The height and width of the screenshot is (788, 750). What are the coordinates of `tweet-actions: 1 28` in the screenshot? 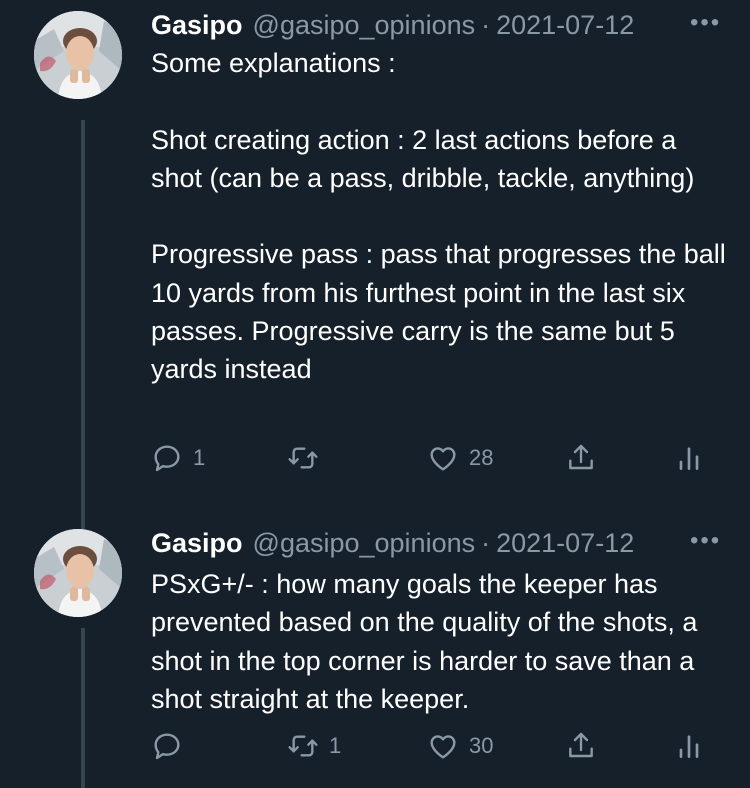 It's located at (431, 462).